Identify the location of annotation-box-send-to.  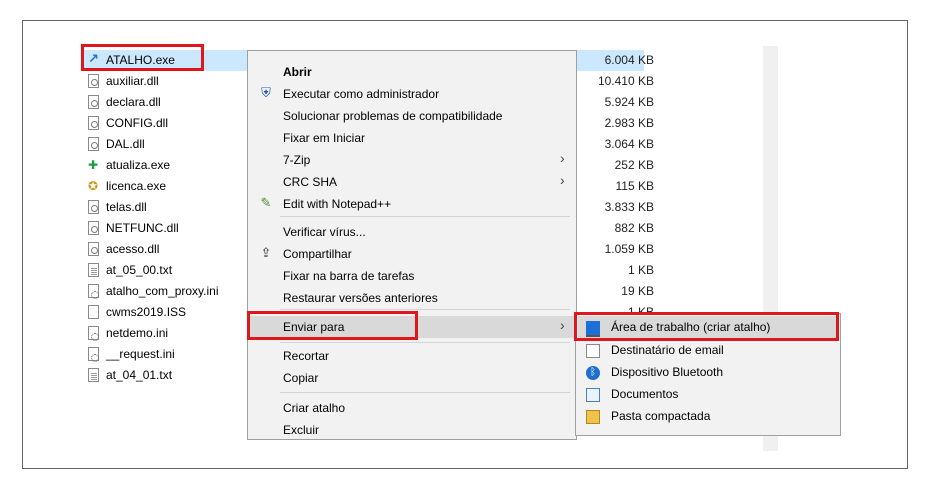
(332, 325).